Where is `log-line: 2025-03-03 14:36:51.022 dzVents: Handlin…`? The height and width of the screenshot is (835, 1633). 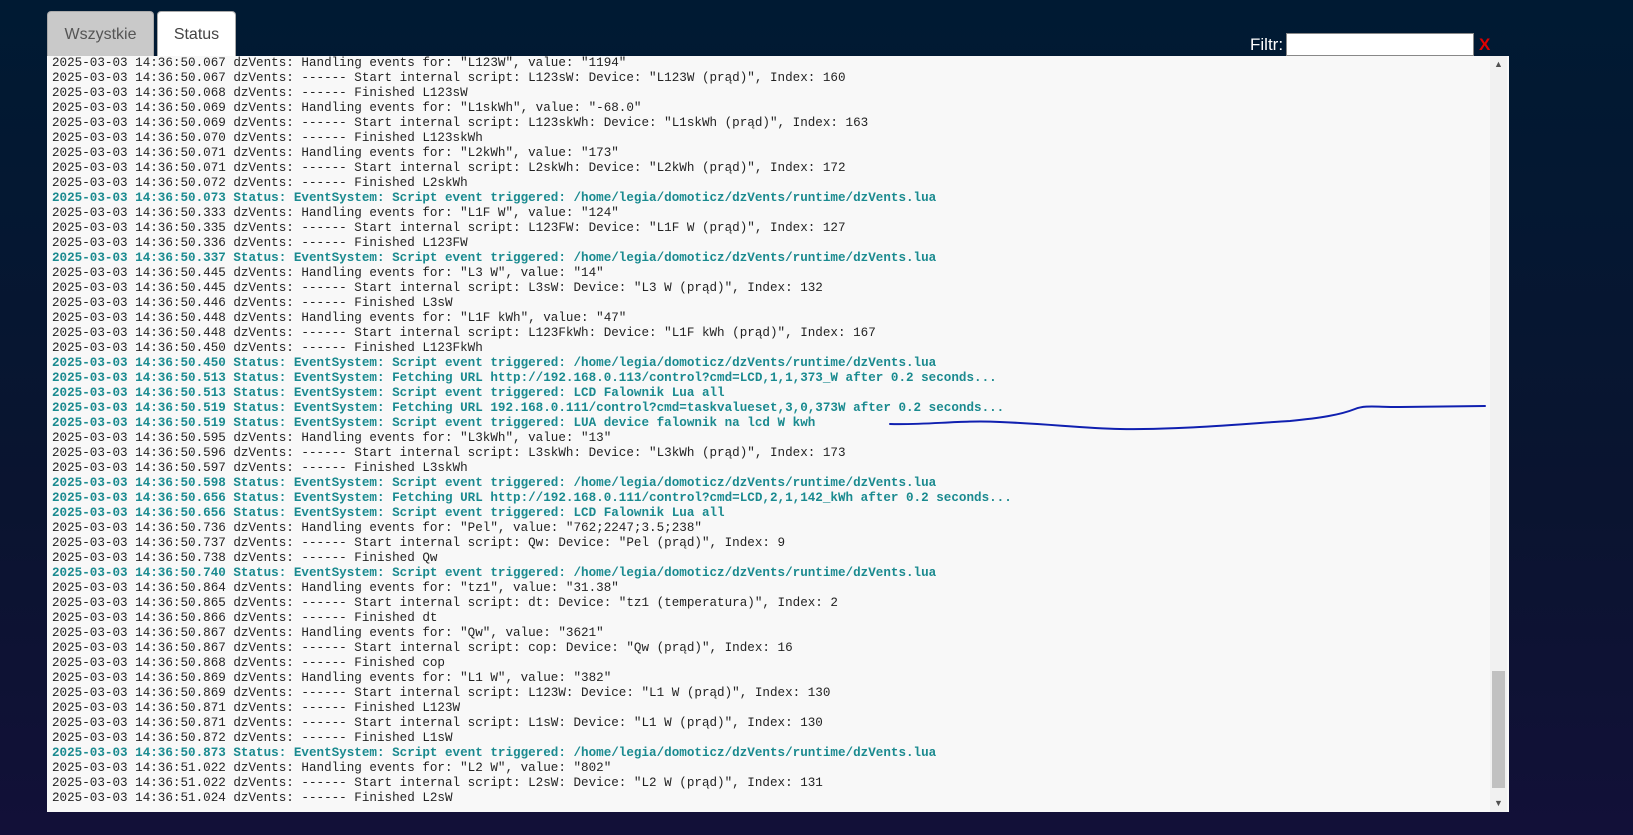
log-line: 2025-03-03 14:36:51.022 dzVents: Handlin… is located at coordinates (332, 768).